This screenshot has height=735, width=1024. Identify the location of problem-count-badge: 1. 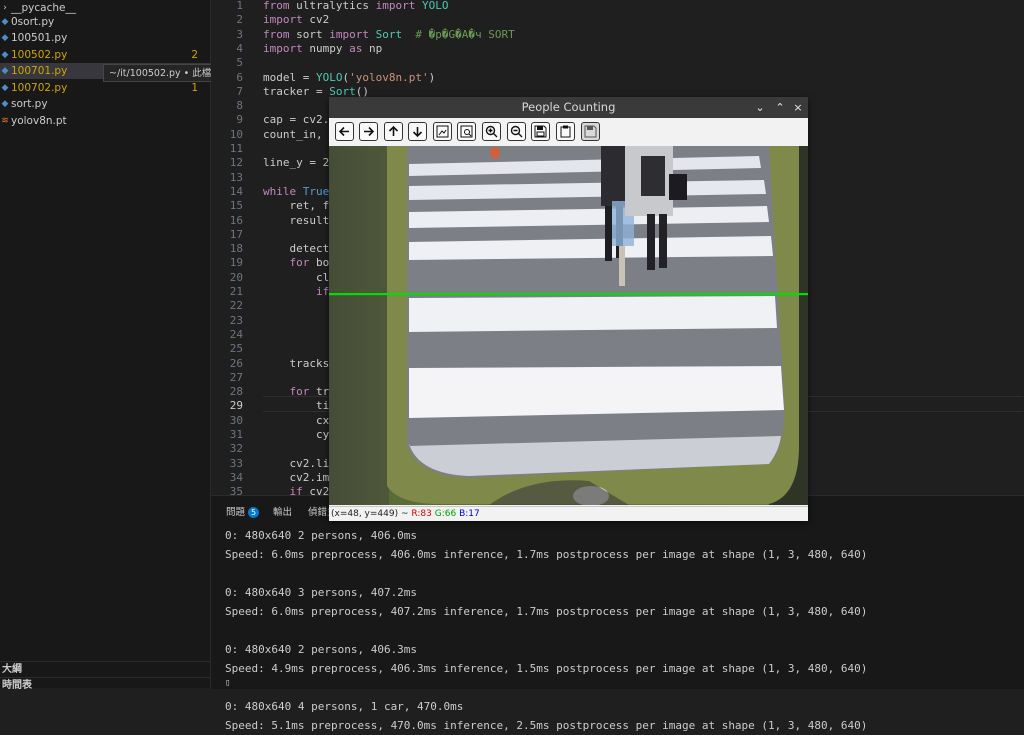
(194, 88).